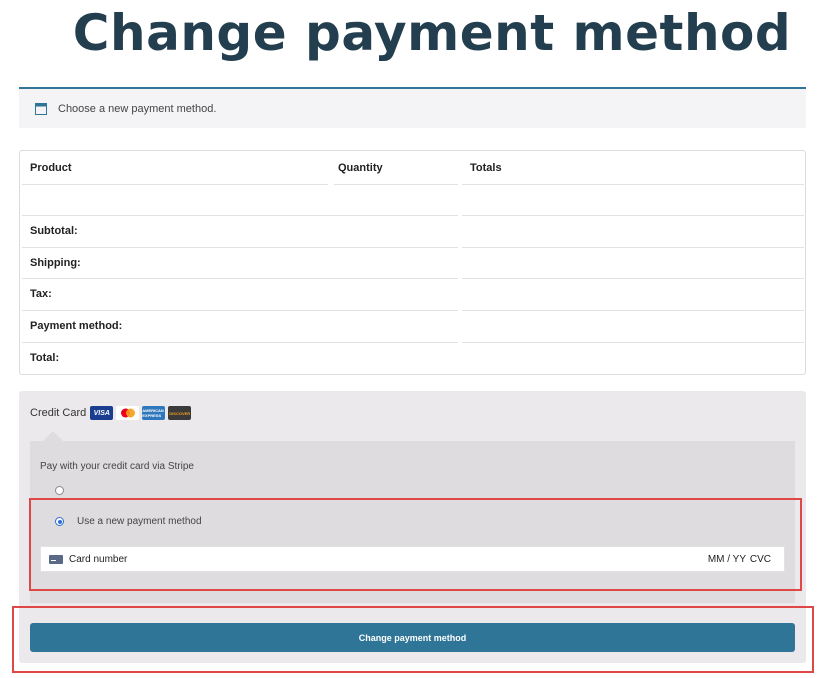 This screenshot has width=832, height=678. I want to click on amex-logo: AMERICAN EXPRESS, so click(154, 413).